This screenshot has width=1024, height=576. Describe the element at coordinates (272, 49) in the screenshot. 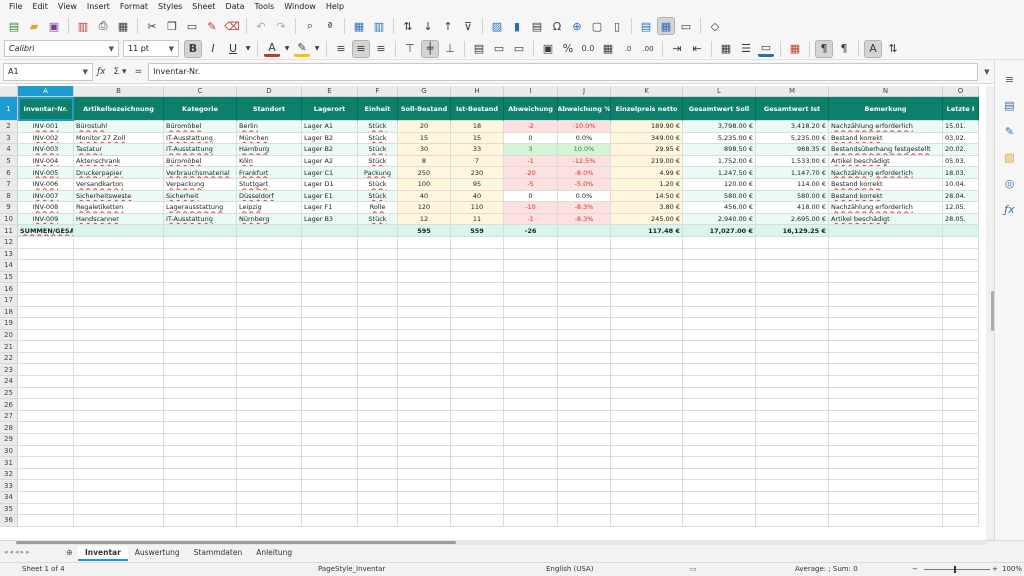

I see `font-color-icon: A` at that location.